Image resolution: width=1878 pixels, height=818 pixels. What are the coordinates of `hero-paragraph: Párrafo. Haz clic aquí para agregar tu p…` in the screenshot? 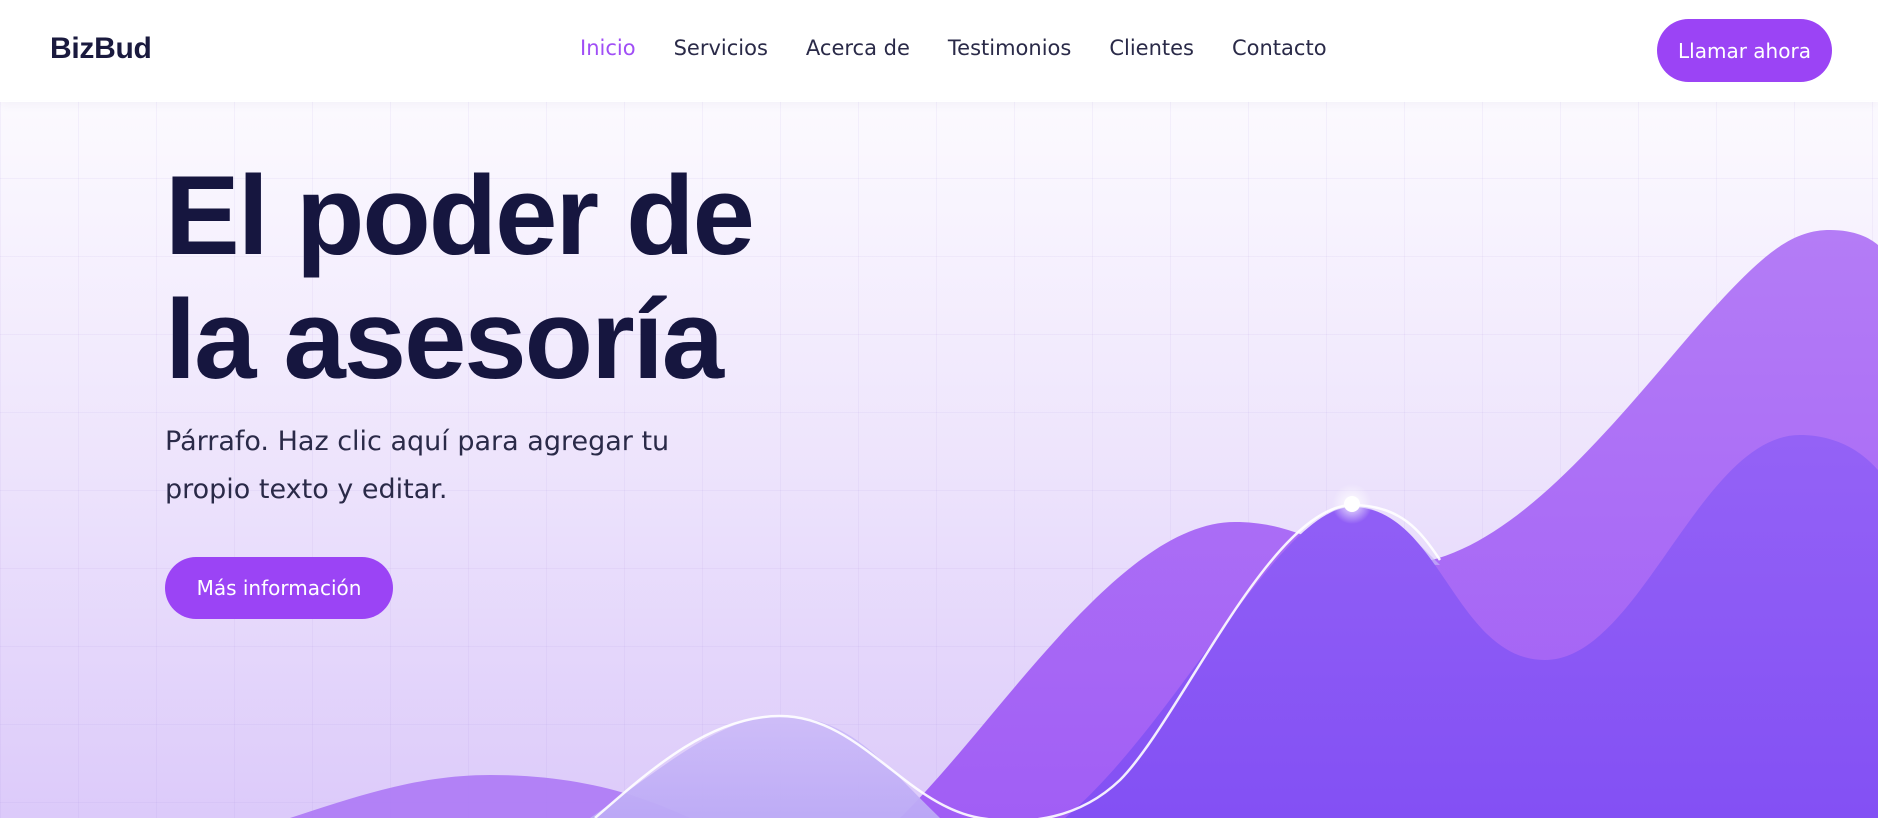 It's located at (445, 466).